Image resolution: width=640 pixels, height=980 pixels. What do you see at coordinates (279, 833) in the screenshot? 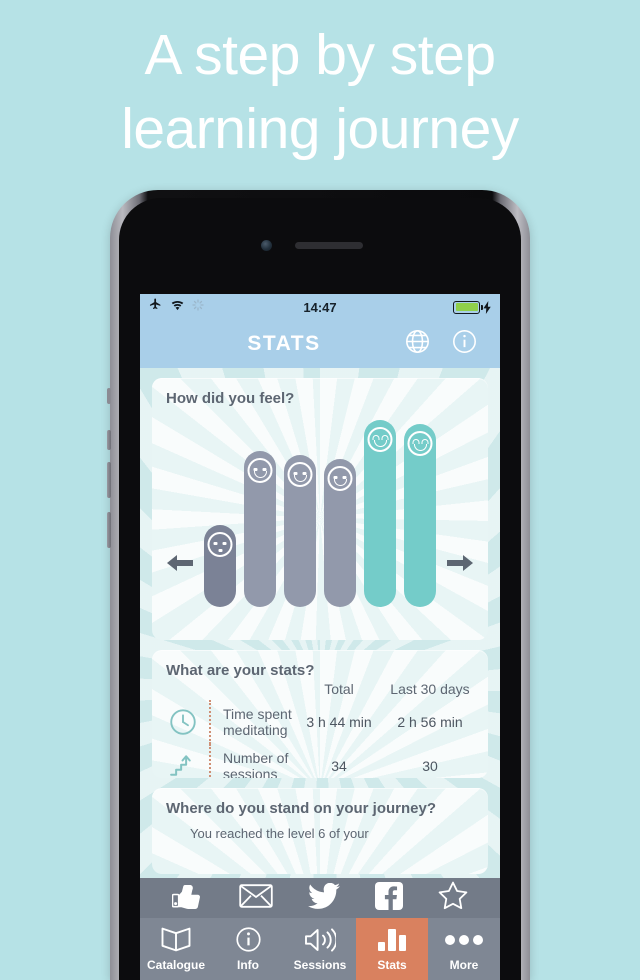
I see `journey-level-text: You reached the level 6 of your` at bounding box center [279, 833].